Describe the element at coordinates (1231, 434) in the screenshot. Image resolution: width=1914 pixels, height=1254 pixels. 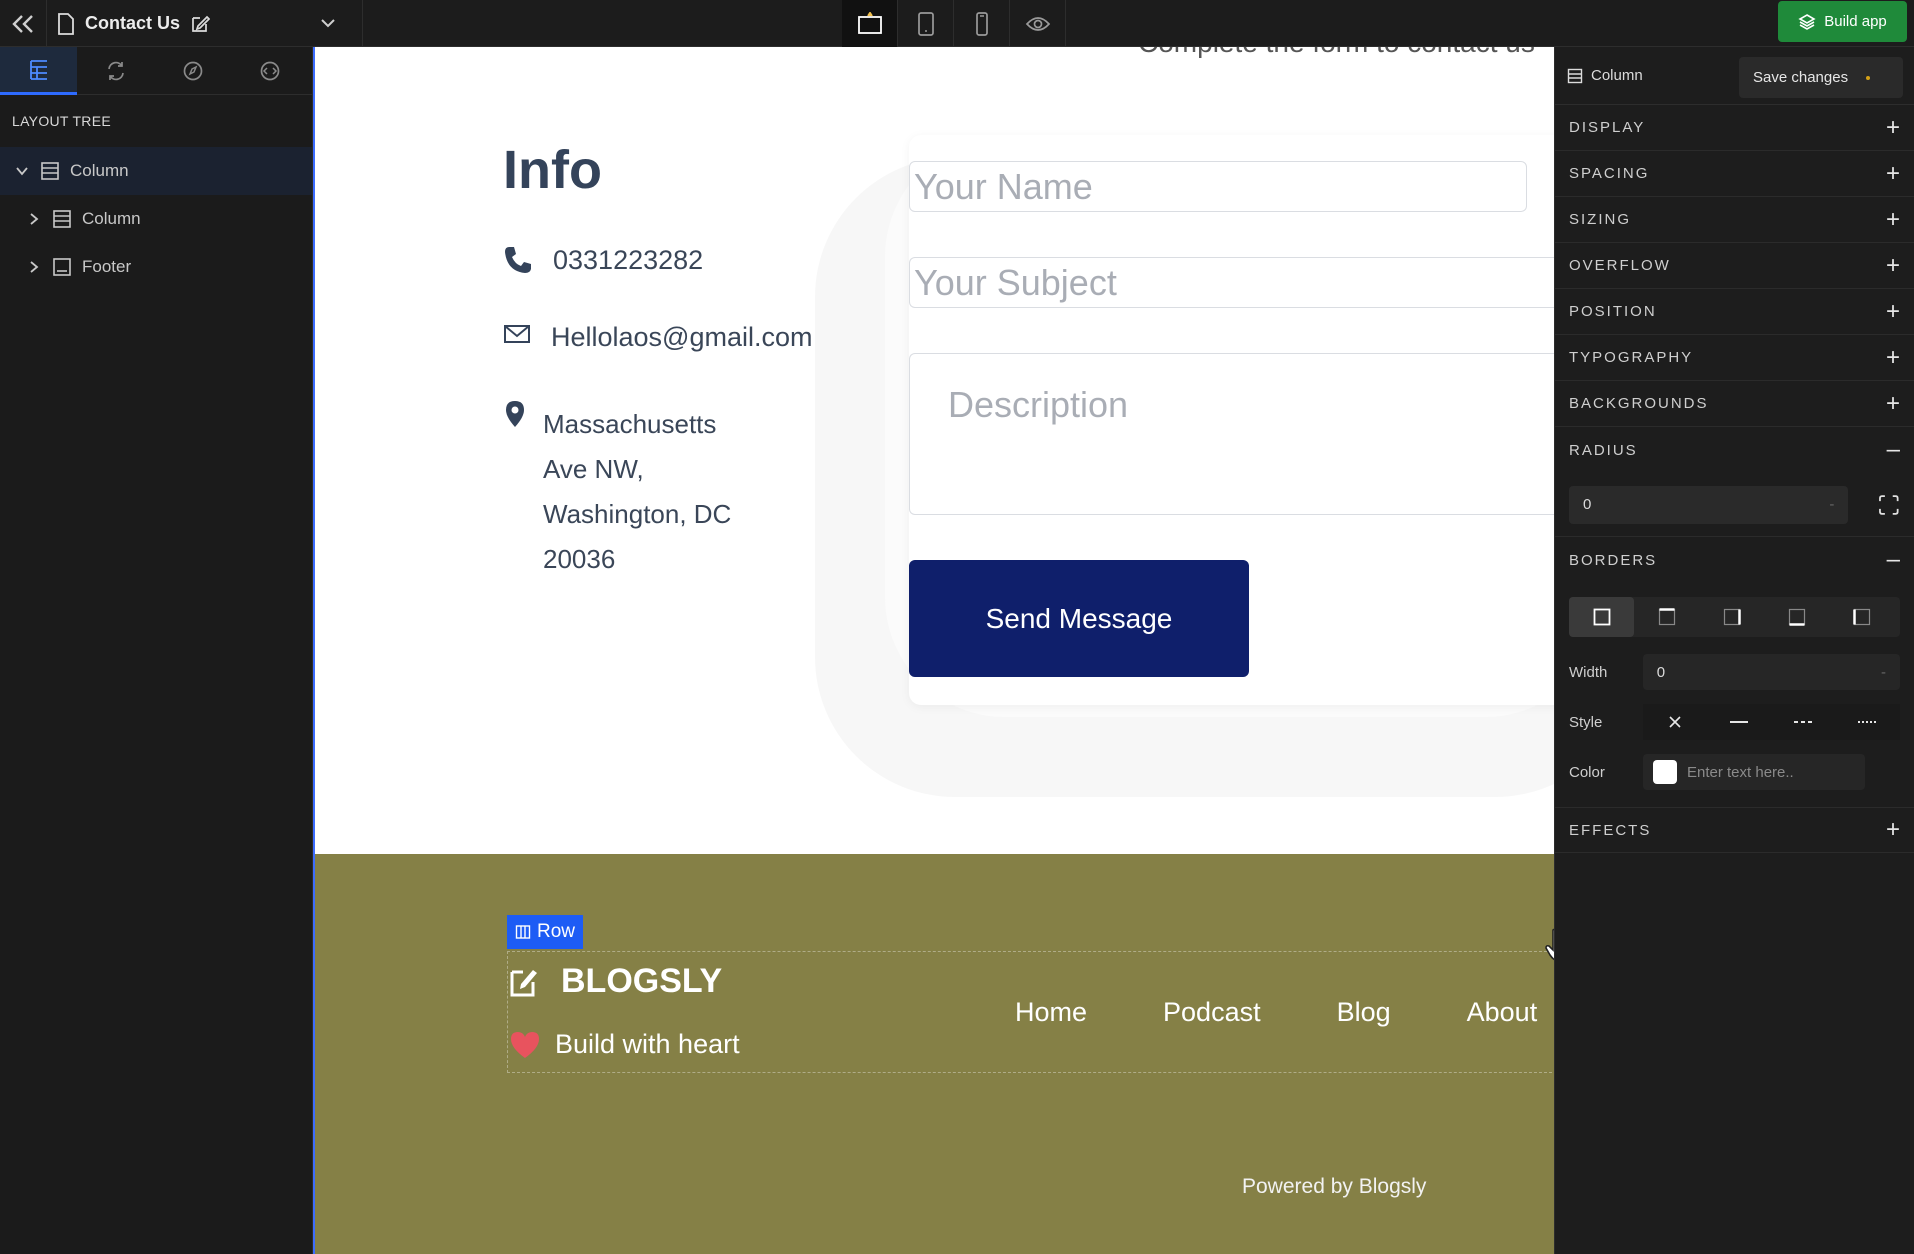
I see `description-textarea: Description` at that location.